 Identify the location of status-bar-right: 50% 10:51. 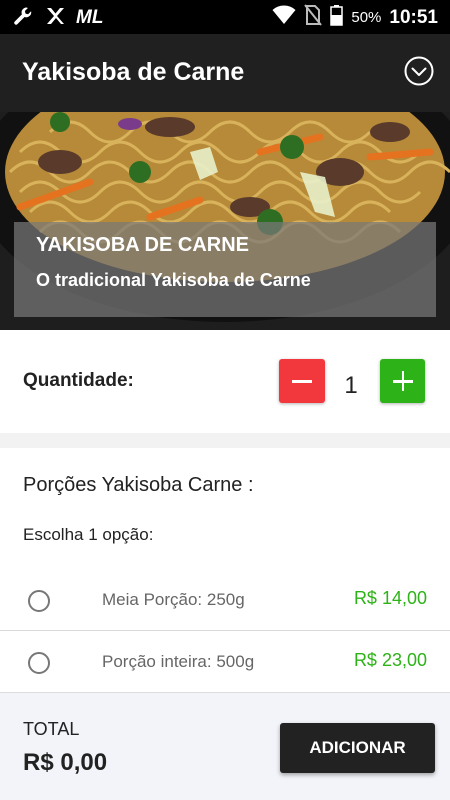
(355, 17).